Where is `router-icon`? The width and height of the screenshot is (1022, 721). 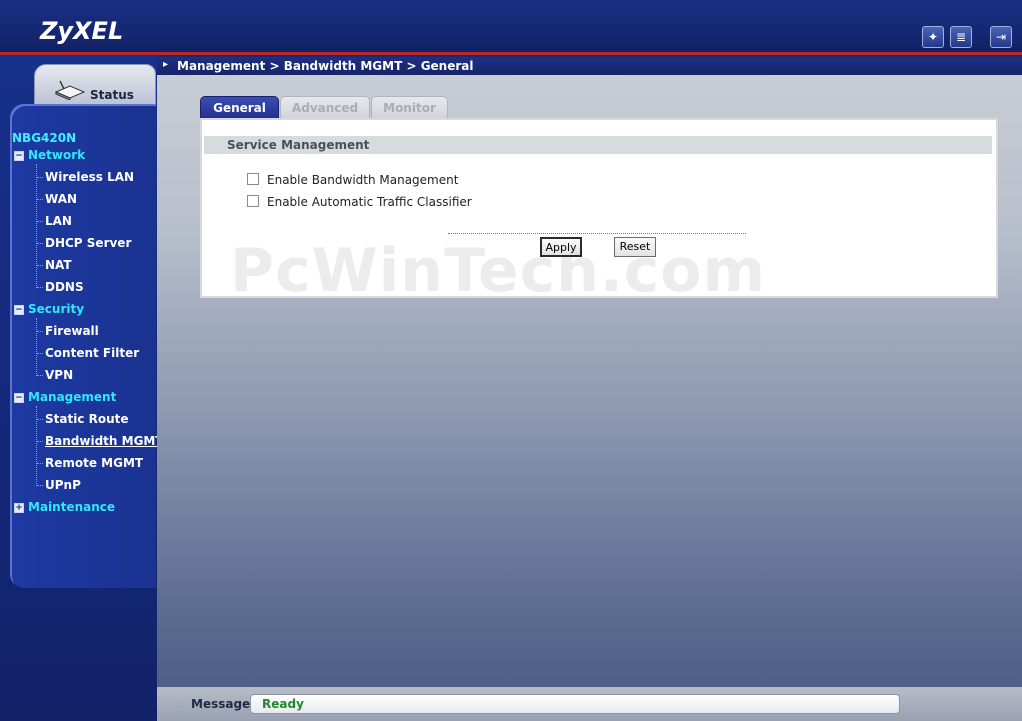
router-icon is located at coordinates (70, 90).